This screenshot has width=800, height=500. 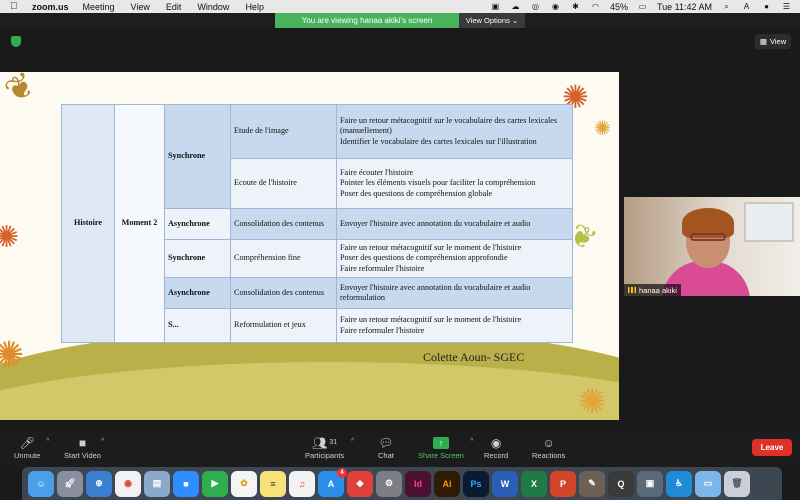 I want to click on record-button: ◉ Record, so click(x=496, y=447).